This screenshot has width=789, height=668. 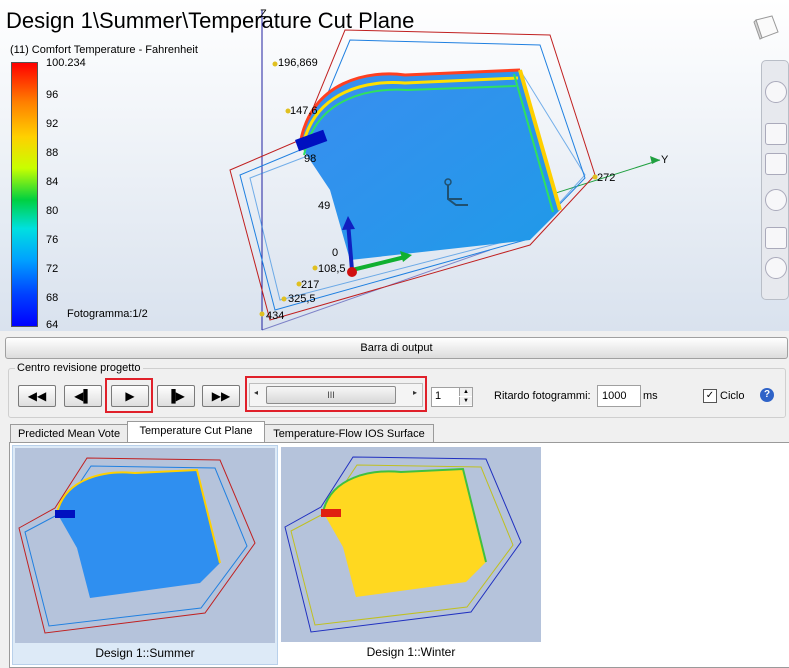 I want to click on axis-value-label: 0, so click(x=335, y=253).